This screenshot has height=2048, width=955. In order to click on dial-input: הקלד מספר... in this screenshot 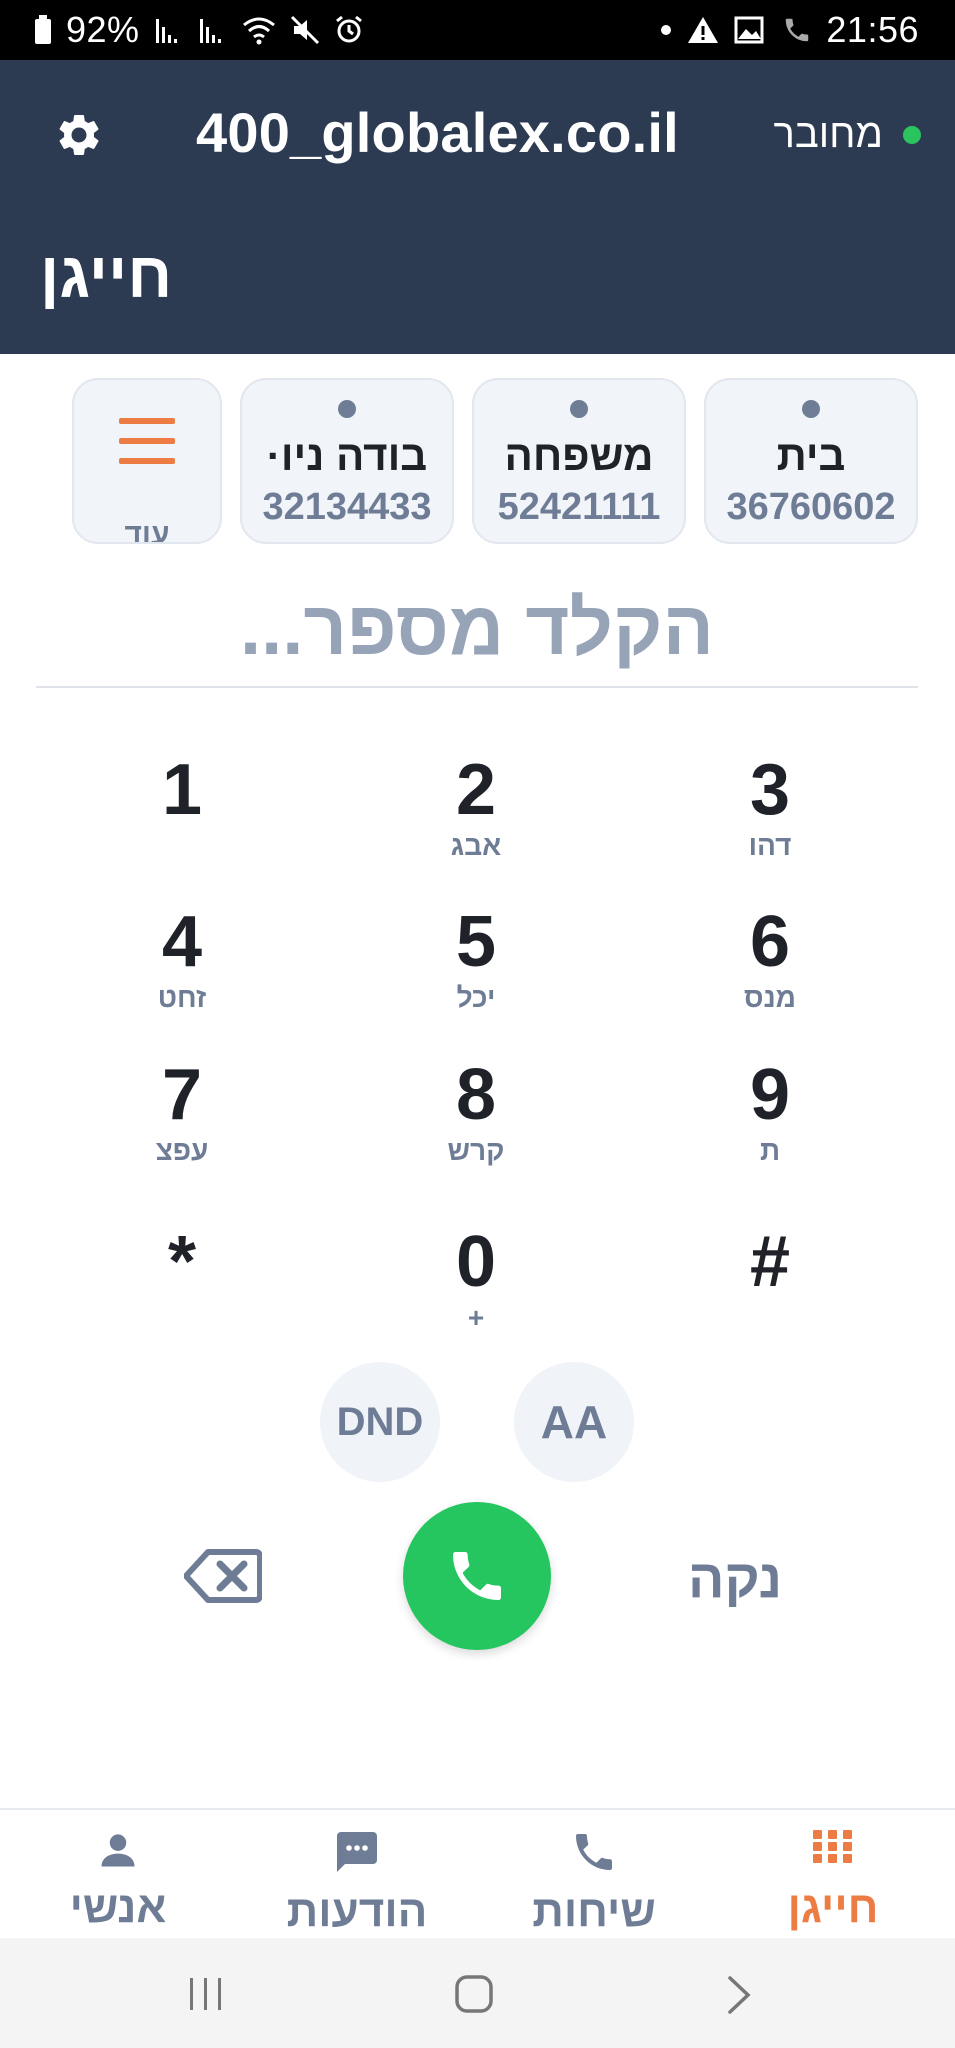, I will do `click(477, 629)`.